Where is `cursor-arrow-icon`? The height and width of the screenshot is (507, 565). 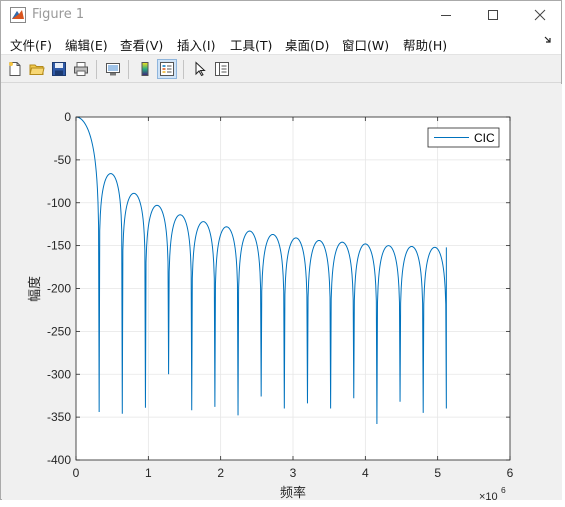 cursor-arrow-icon is located at coordinates (200, 69).